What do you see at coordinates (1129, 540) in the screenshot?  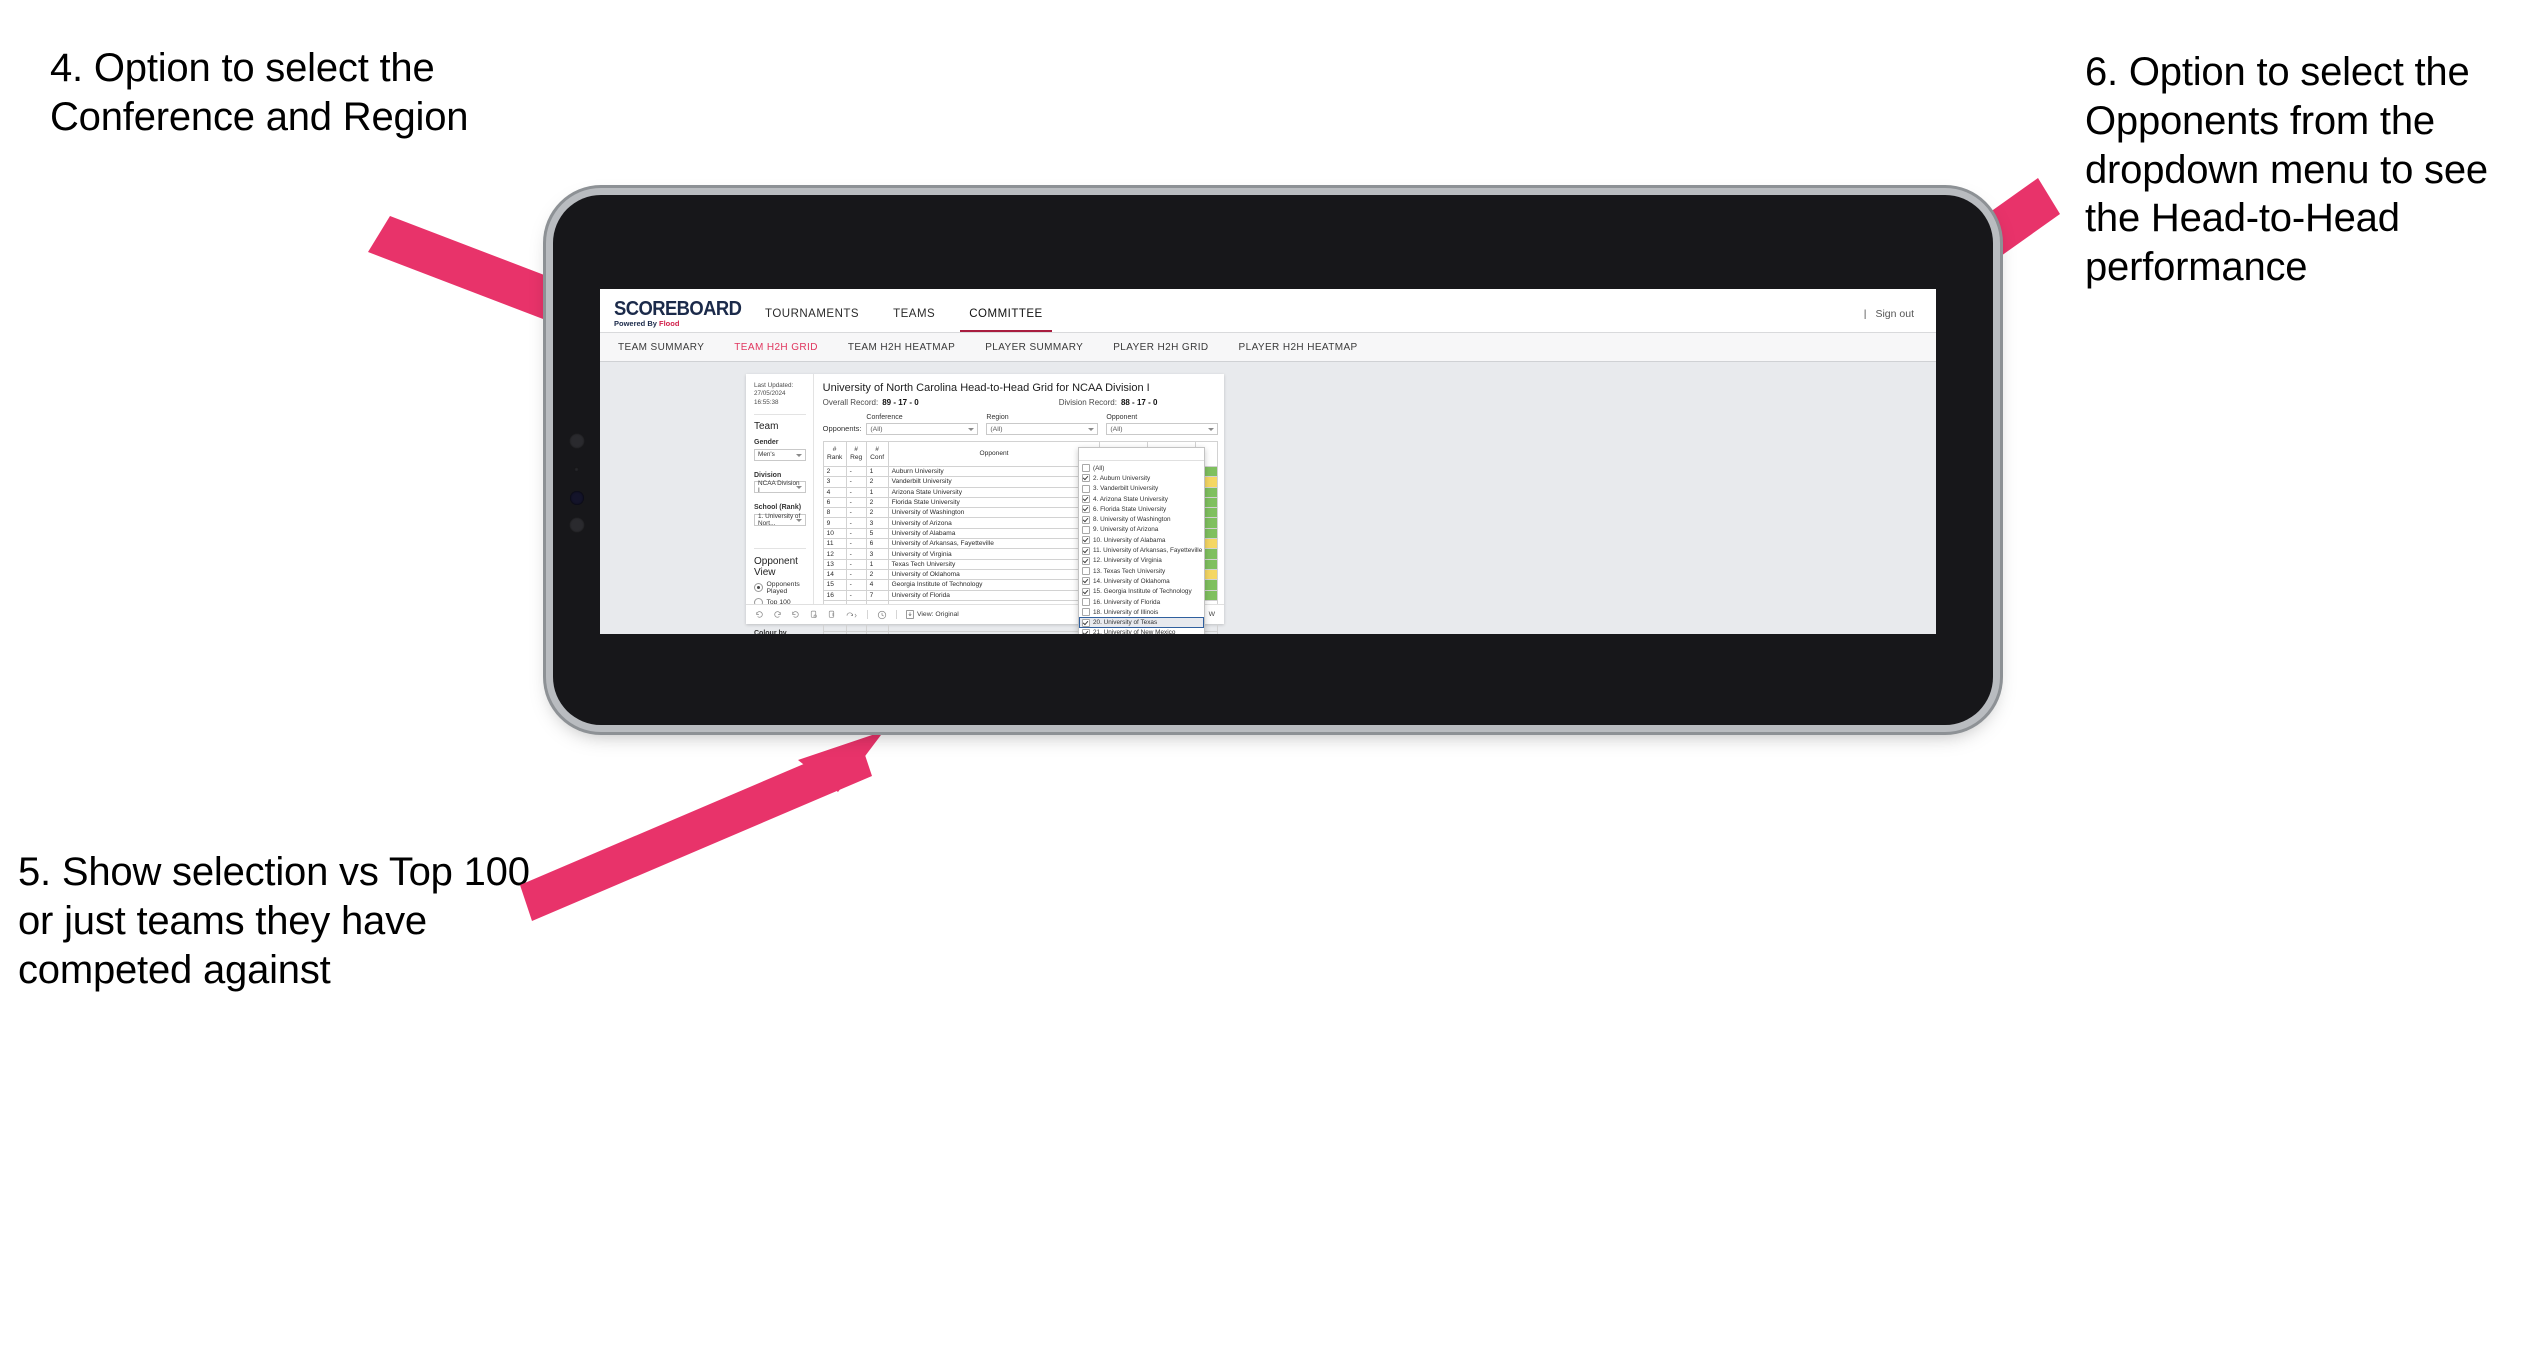 I see `opponent-option-label: 10. University of Alabama` at bounding box center [1129, 540].